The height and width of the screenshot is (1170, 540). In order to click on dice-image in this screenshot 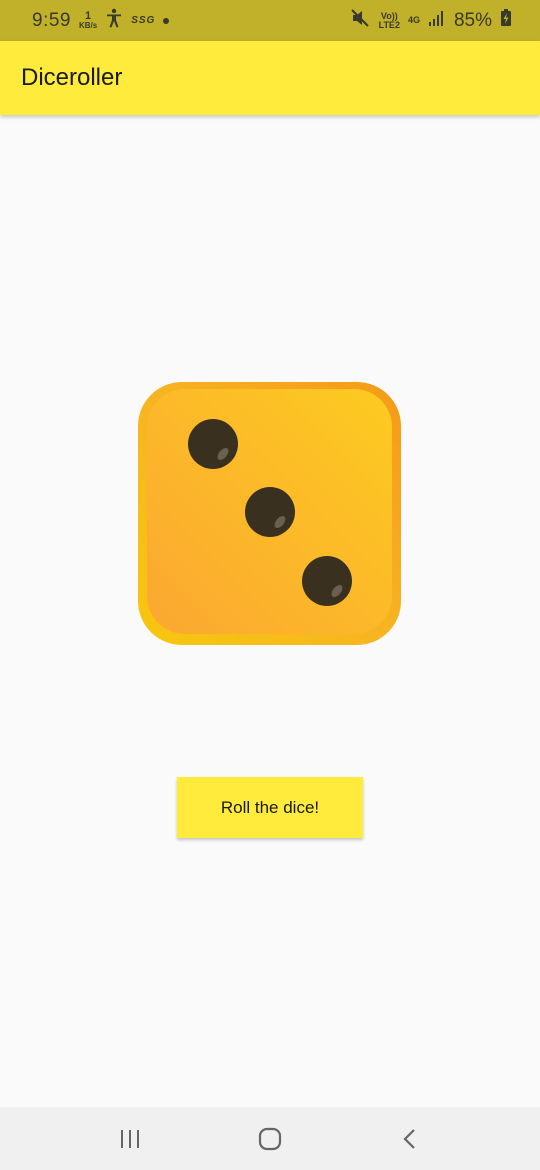, I will do `click(269, 513)`.